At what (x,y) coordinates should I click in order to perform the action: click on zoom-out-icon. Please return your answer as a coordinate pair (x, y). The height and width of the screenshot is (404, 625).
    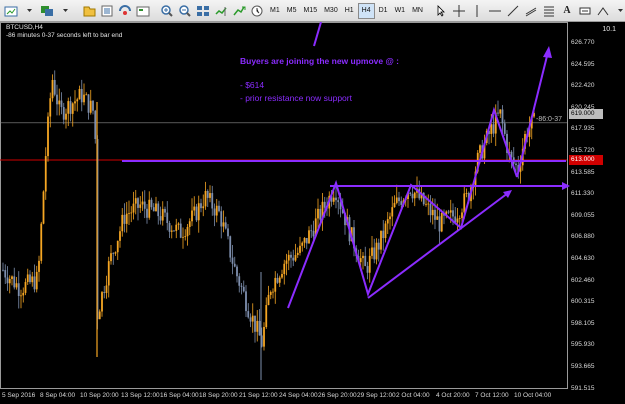
    Looking at the image, I should click on (185, 11).